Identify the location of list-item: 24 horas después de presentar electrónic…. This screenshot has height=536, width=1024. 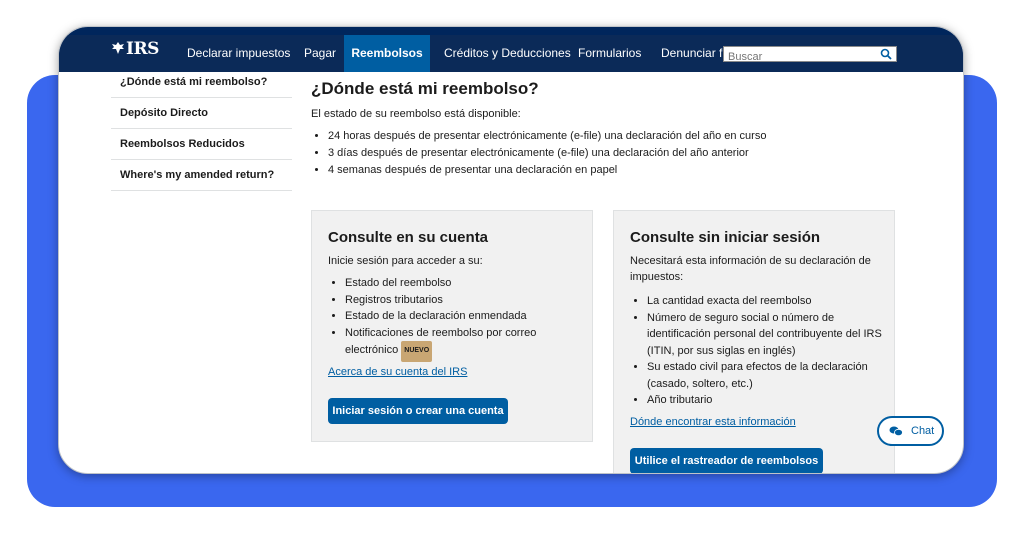
(619, 136).